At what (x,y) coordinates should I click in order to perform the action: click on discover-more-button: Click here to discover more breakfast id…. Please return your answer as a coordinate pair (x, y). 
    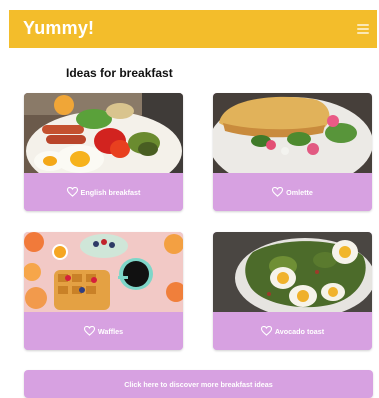
    Looking at the image, I should click on (198, 384).